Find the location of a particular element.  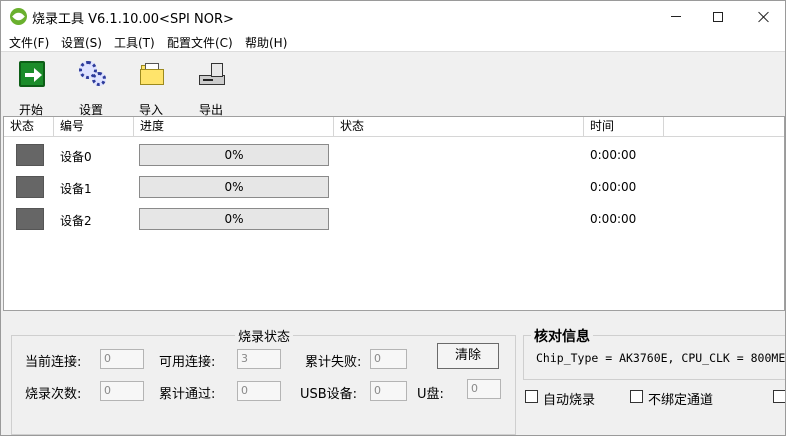

available-connections-label: 可用连接: is located at coordinates (187, 362).